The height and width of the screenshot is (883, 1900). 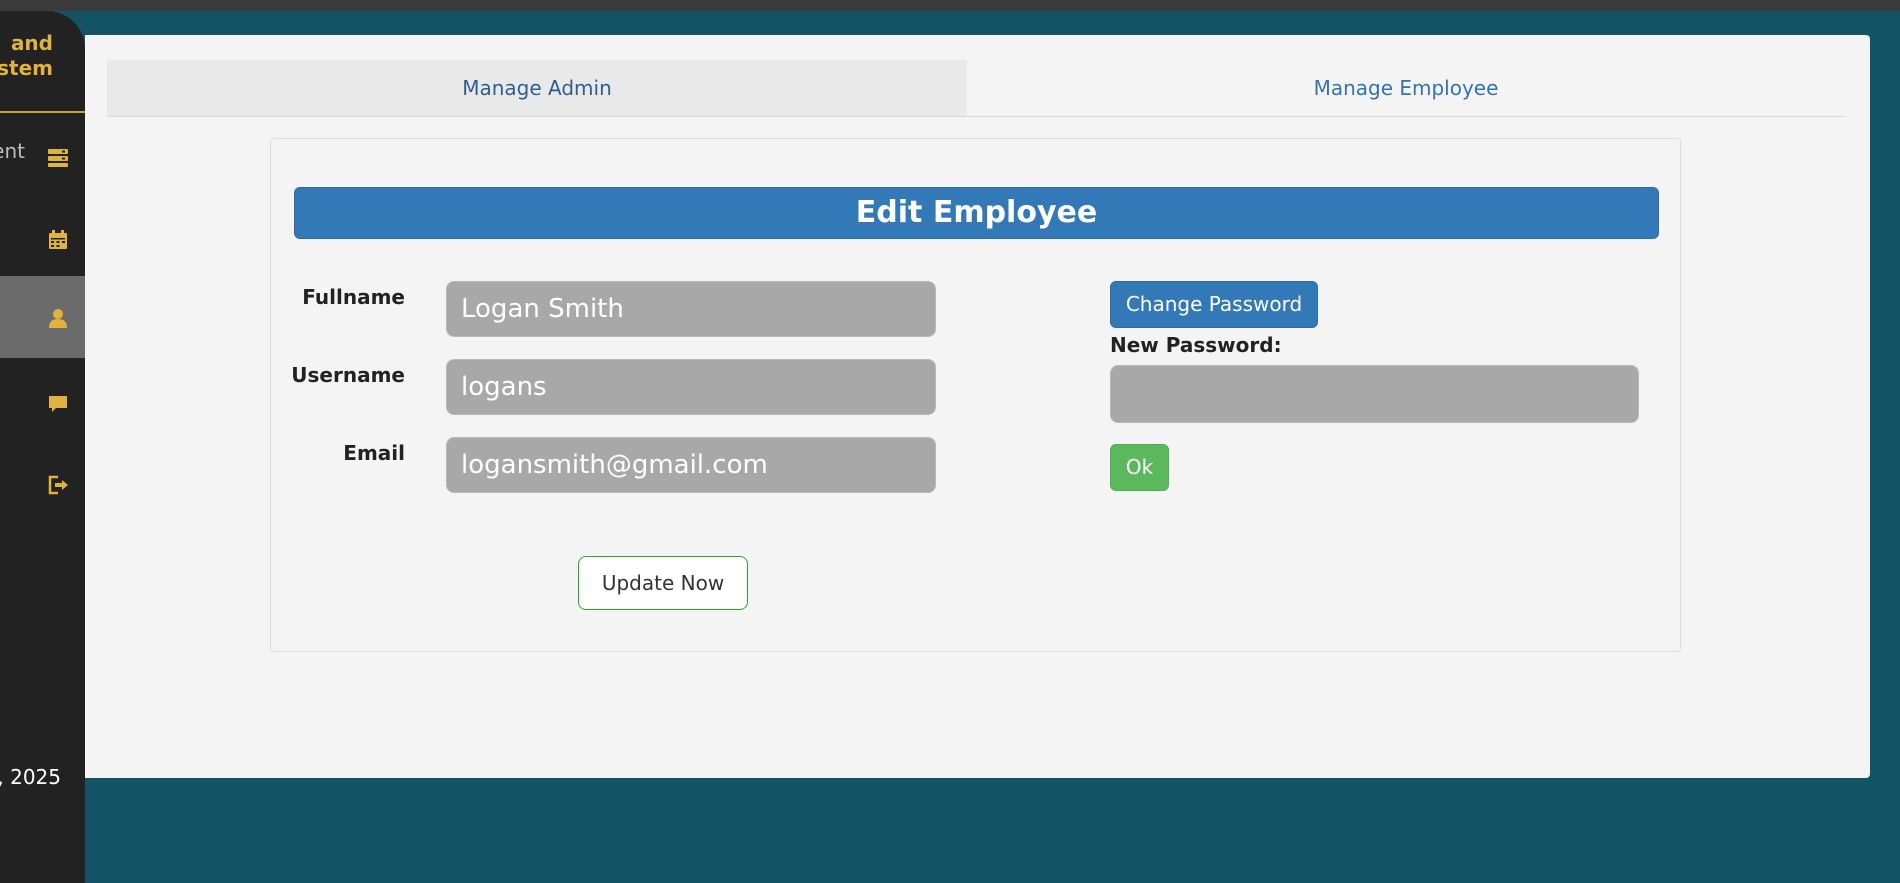 What do you see at coordinates (58, 239) in the screenshot?
I see `calendar-icon` at bounding box center [58, 239].